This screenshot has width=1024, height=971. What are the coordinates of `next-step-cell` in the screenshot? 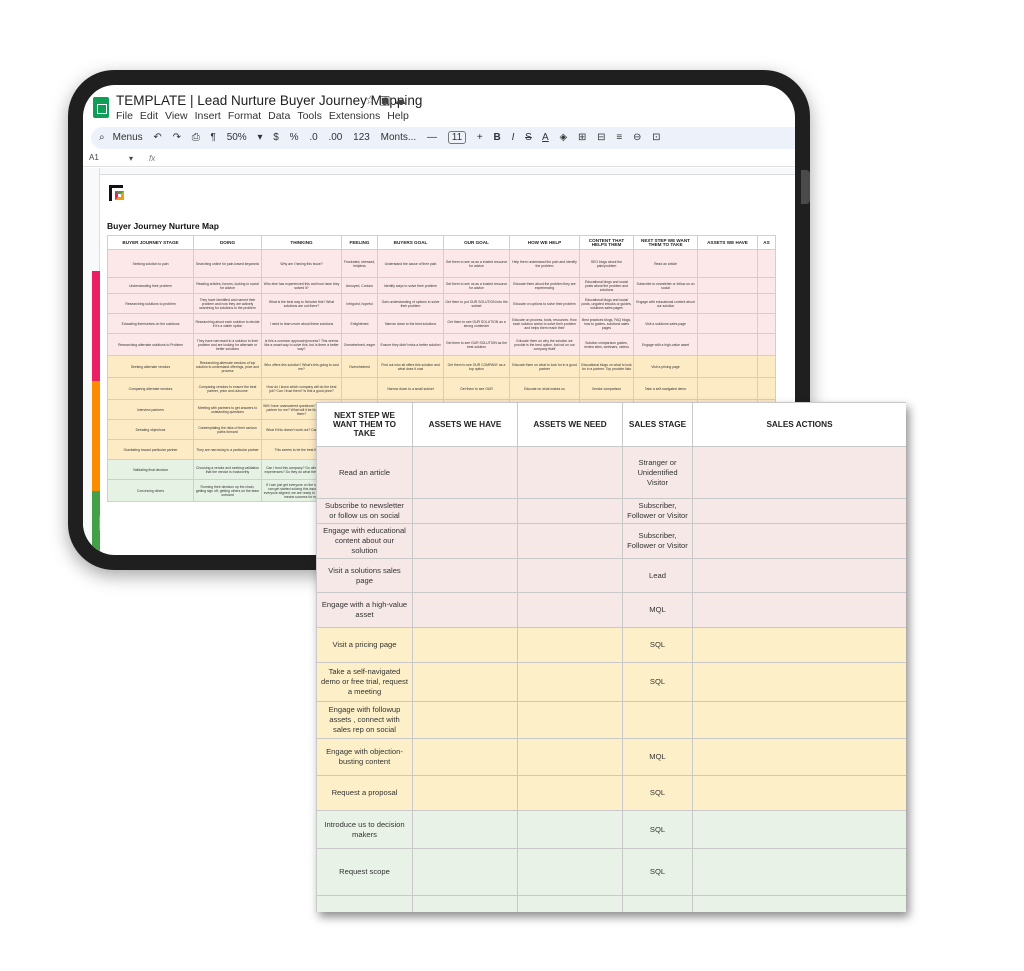 It's located at (364, 903).